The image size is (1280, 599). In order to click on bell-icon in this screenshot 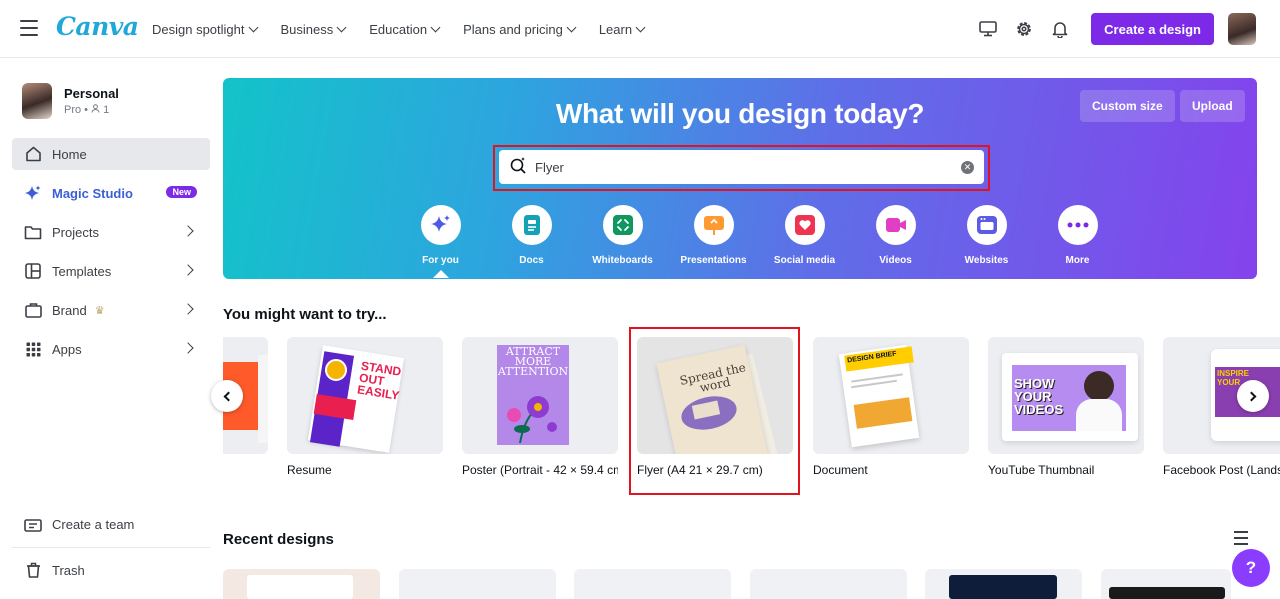, I will do `click(1060, 29)`.